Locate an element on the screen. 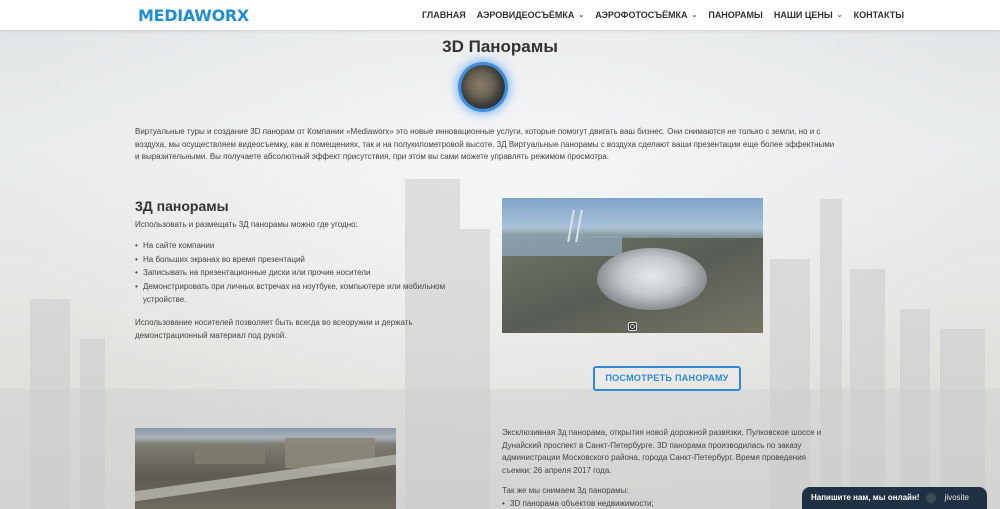 Image resolution: width=1000 pixels, height=509 pixels. list-item: На больших экранах во время презентаций is located at coordinates (300, 260).